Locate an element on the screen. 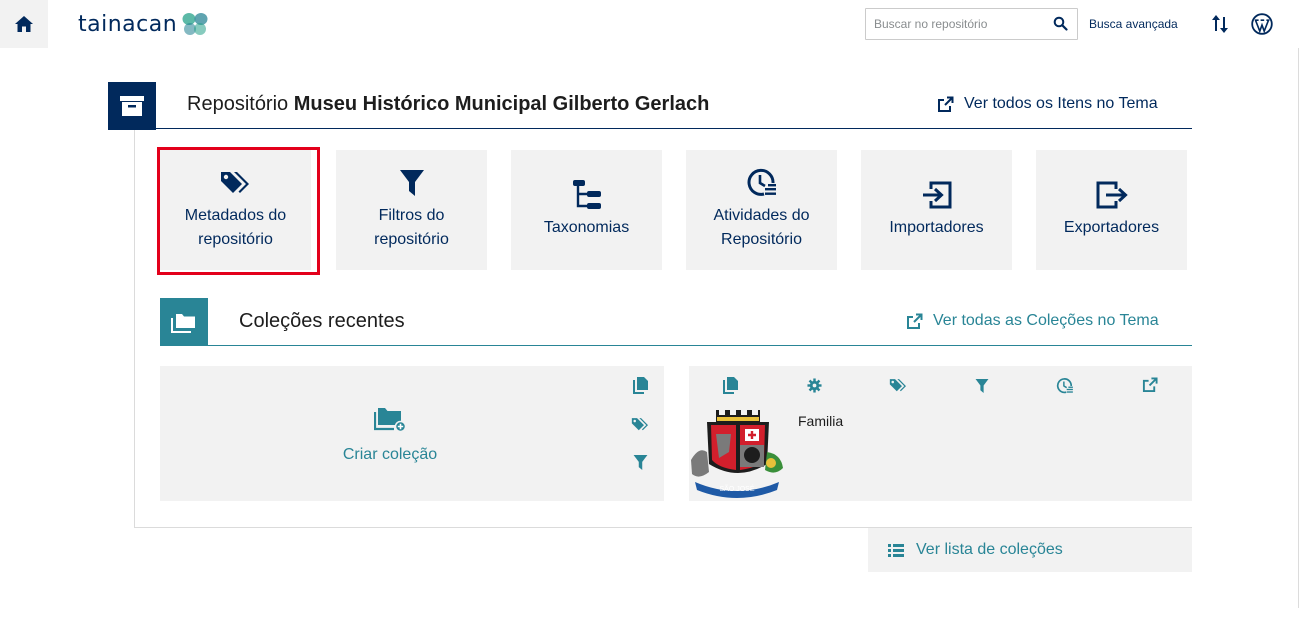 The image size is (1300, 620). collections-list-label: Ver lista de coleções is located at coordinates (989, 549).